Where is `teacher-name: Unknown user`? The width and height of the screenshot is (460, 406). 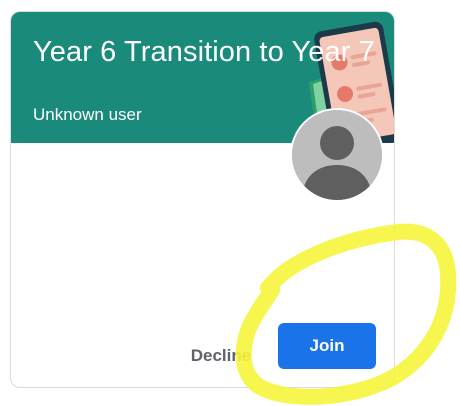
teacher-name: Unknown user is located at coordinates (87, 114).